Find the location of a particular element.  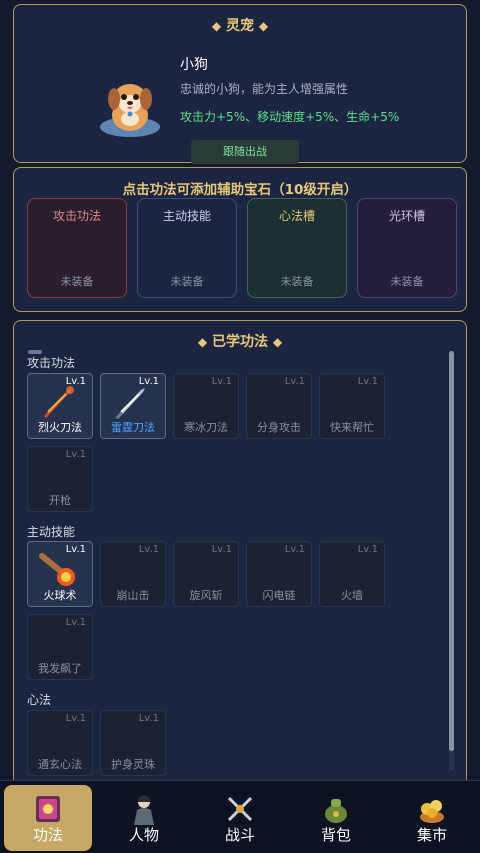

nav-character: 人物 is located at coordinates (144, 818).